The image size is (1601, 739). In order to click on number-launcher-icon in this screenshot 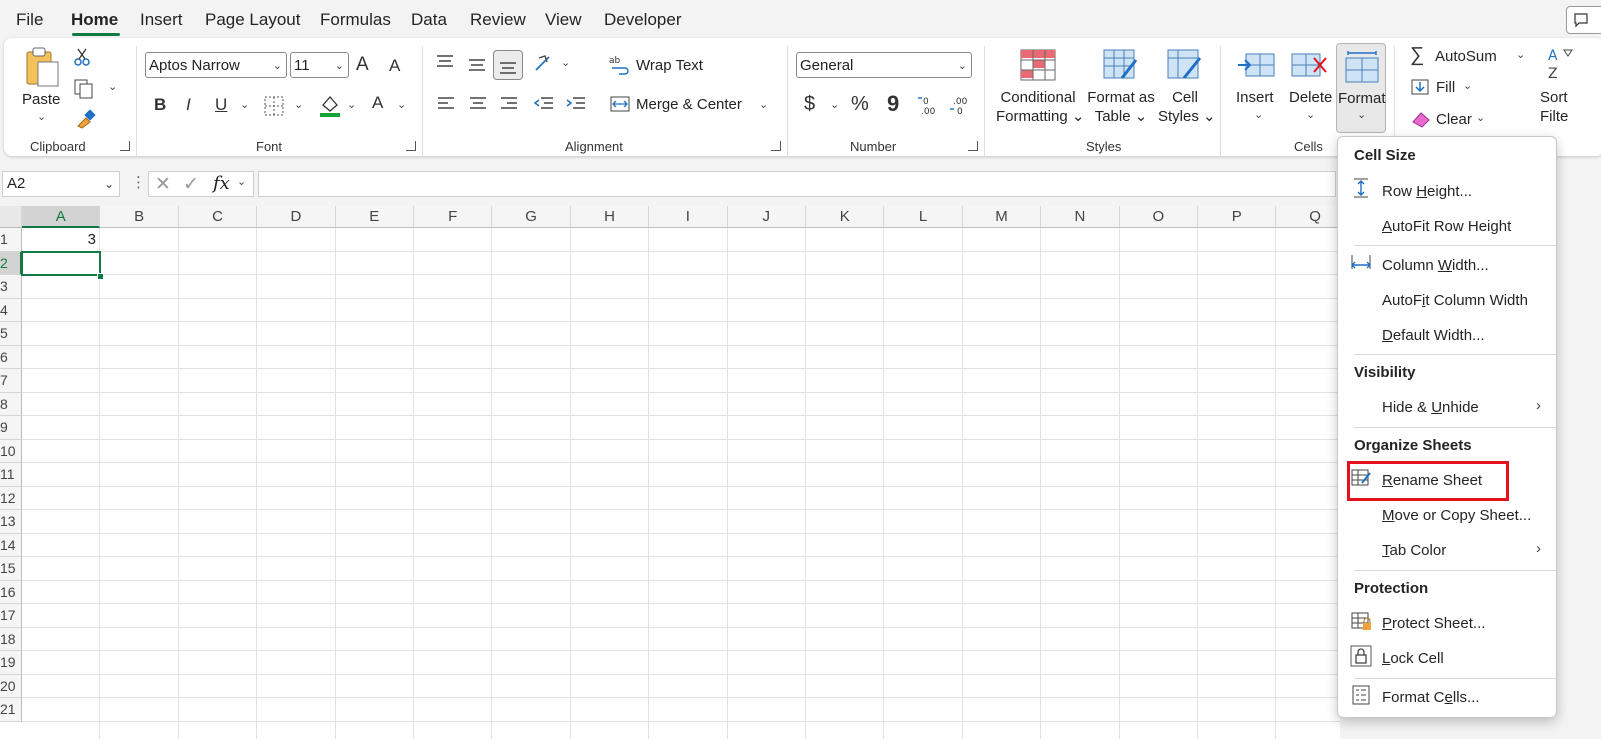, I will do `click(973, 146)`.